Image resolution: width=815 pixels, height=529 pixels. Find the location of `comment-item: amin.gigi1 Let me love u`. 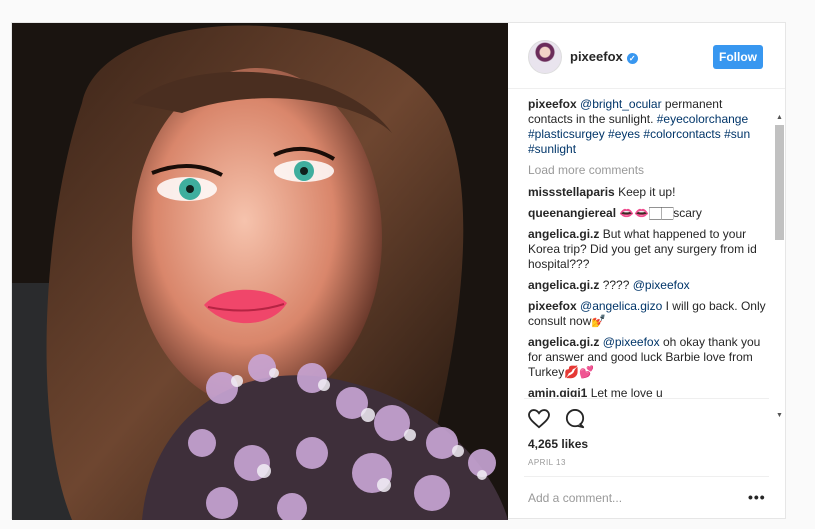

comment-item: amin.gigi1 Let me love u is located at coordinates (648, 391).